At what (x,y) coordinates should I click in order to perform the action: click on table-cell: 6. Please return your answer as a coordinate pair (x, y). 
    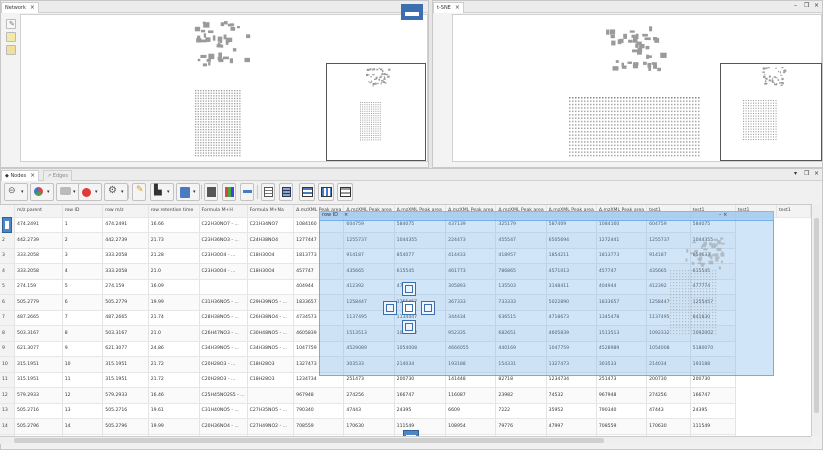
    Looking at the image, I should click on (83, 302).